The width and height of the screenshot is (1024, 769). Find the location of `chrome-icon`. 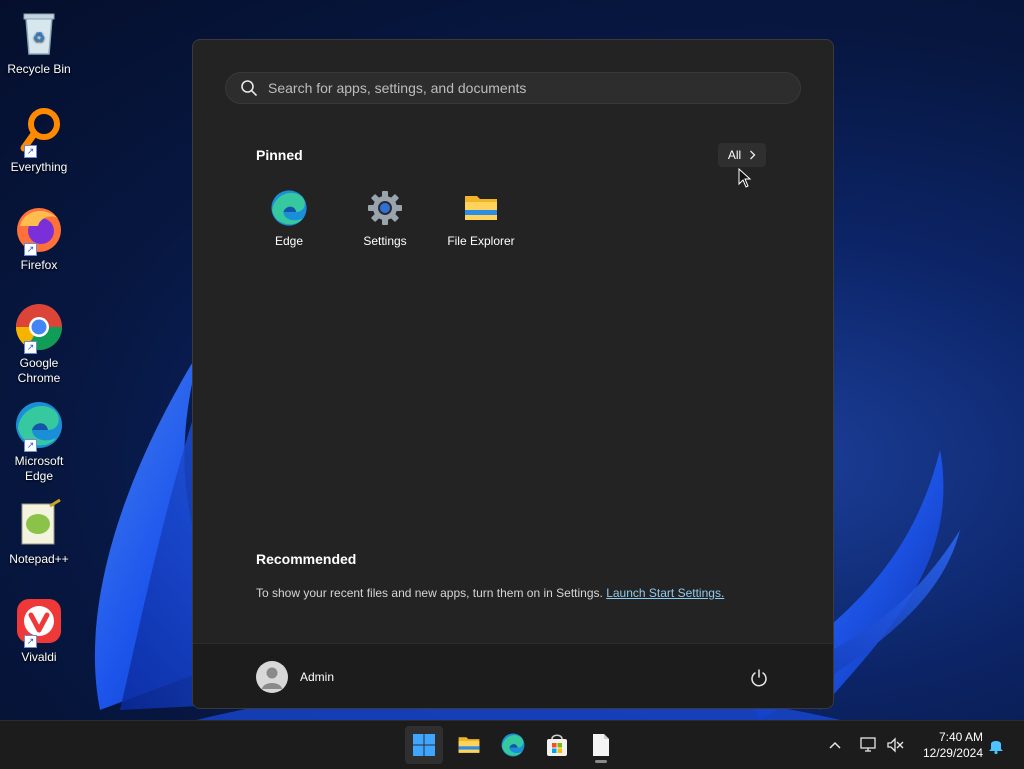

chrome-icon is located at coordinates (39, 327).